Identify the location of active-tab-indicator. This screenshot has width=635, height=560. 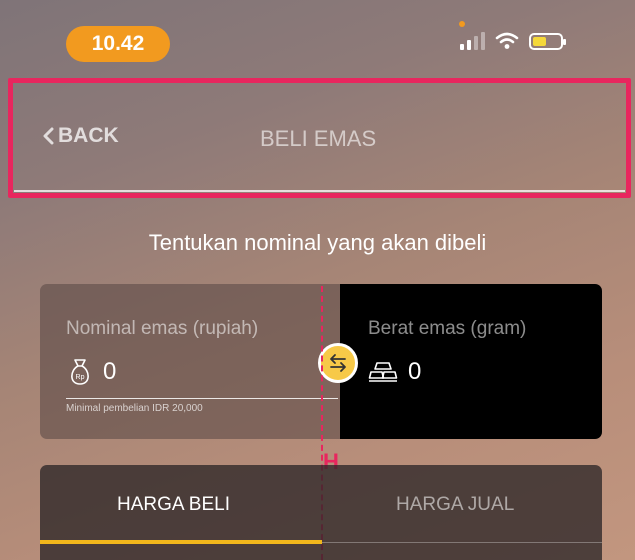
(181, 542).